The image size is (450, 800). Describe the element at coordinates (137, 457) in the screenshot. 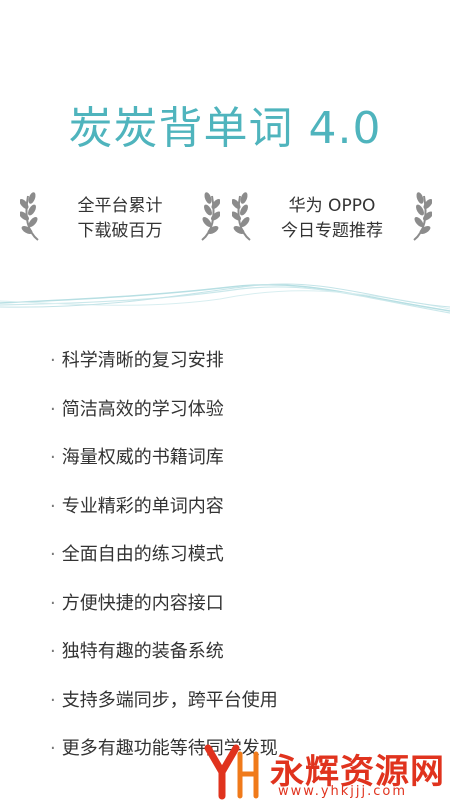

I see `list-item: · 海量权威的书籍词库` at that location.